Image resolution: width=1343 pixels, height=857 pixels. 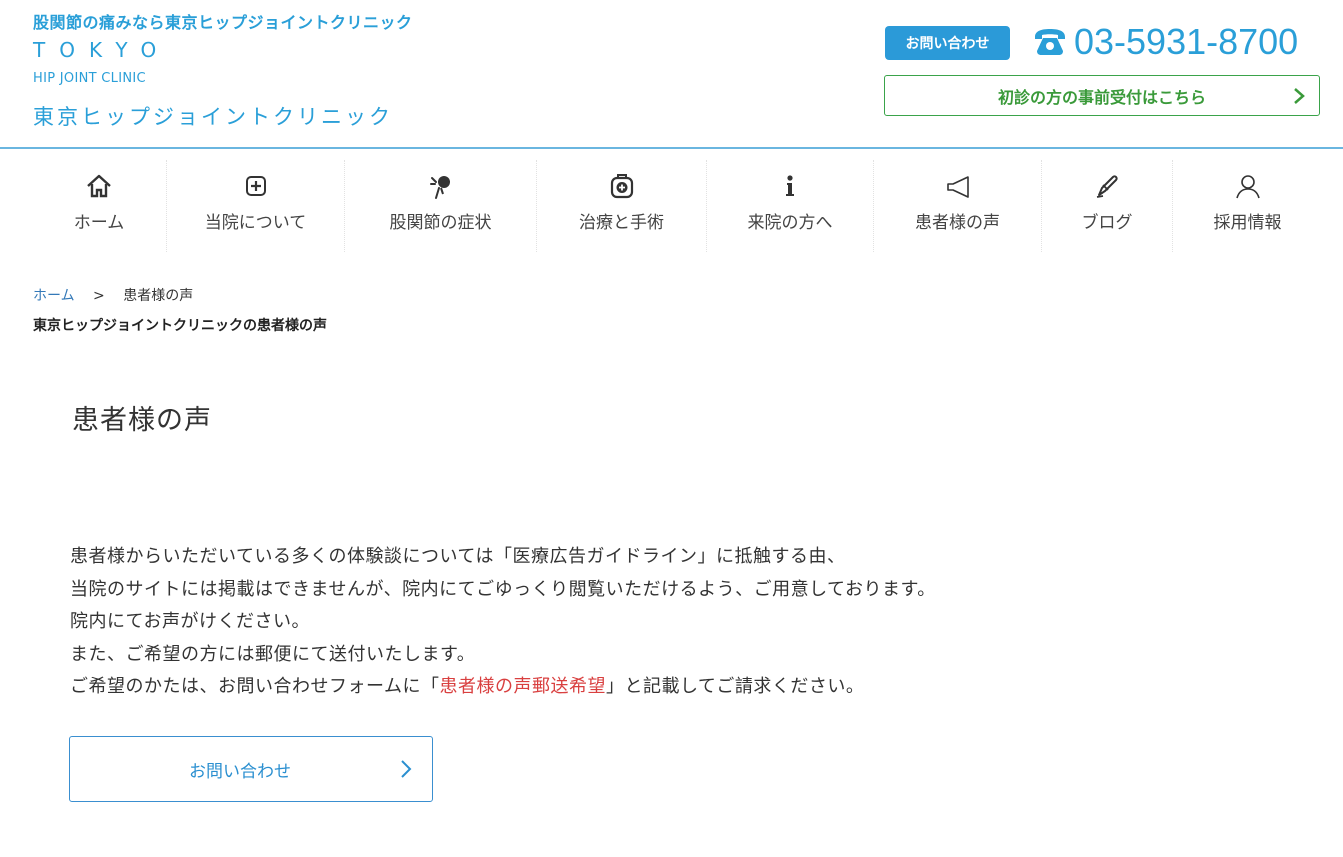 I want to click on joint-icon, so click(x=439, y=187).